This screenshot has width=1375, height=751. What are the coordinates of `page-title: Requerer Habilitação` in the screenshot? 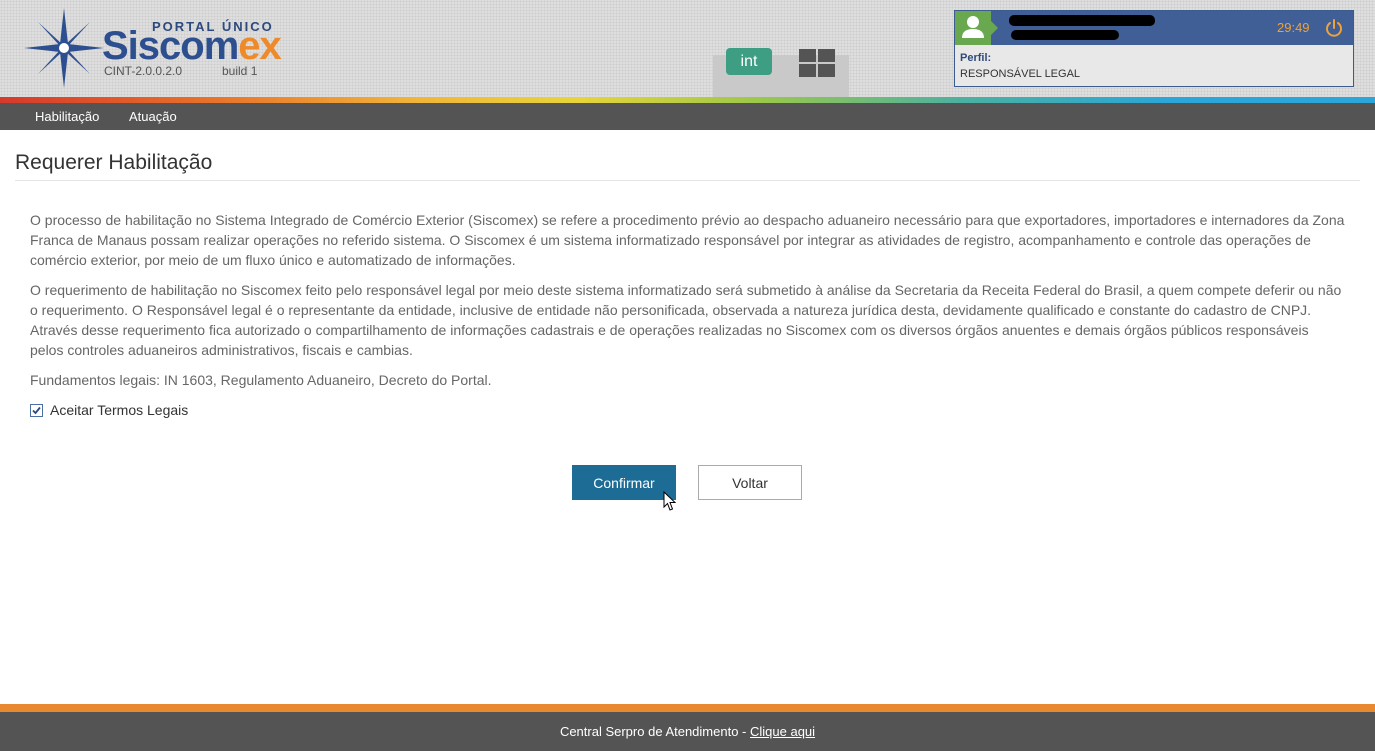 It's located at (114, 162).